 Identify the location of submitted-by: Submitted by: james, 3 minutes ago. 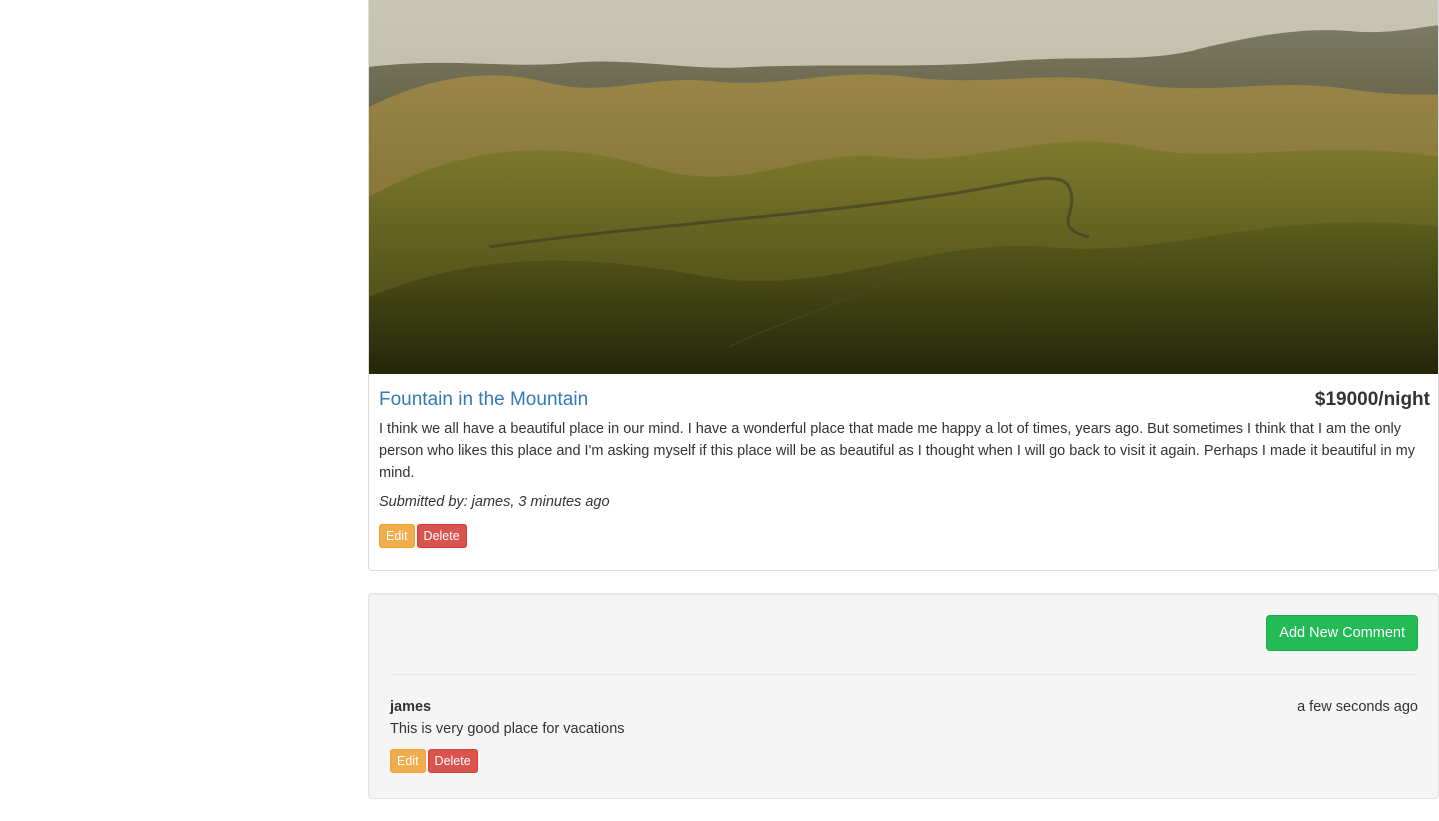
(494, 502).